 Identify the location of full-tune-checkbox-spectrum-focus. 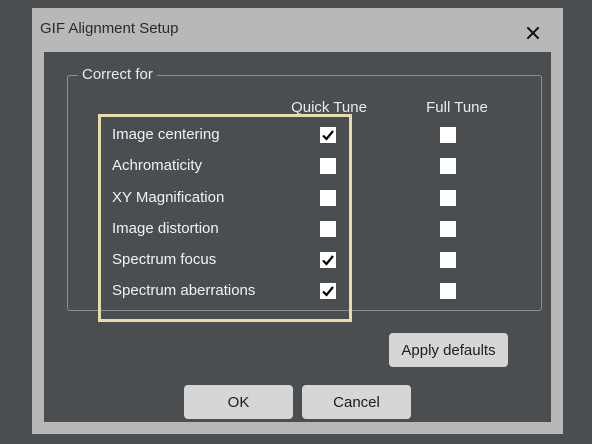
(448, 260).